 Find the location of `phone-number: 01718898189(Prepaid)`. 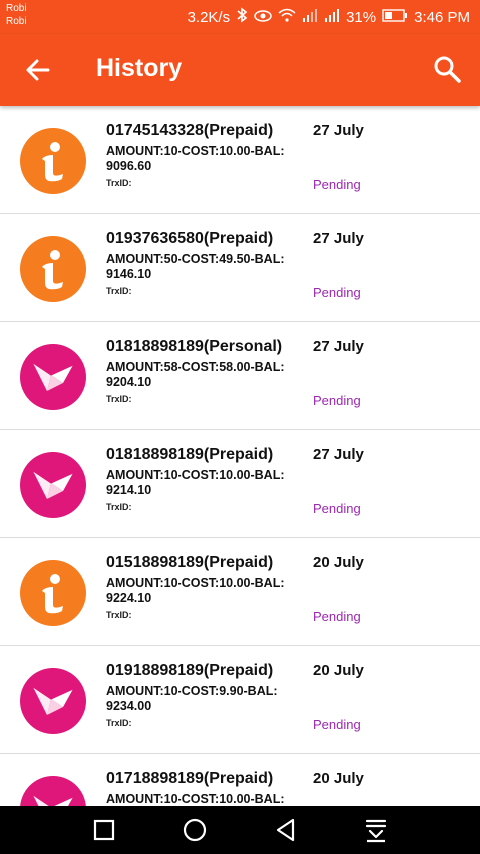

phone-number: 01718898189(Prepaid) is located at coordinates (190, 778).